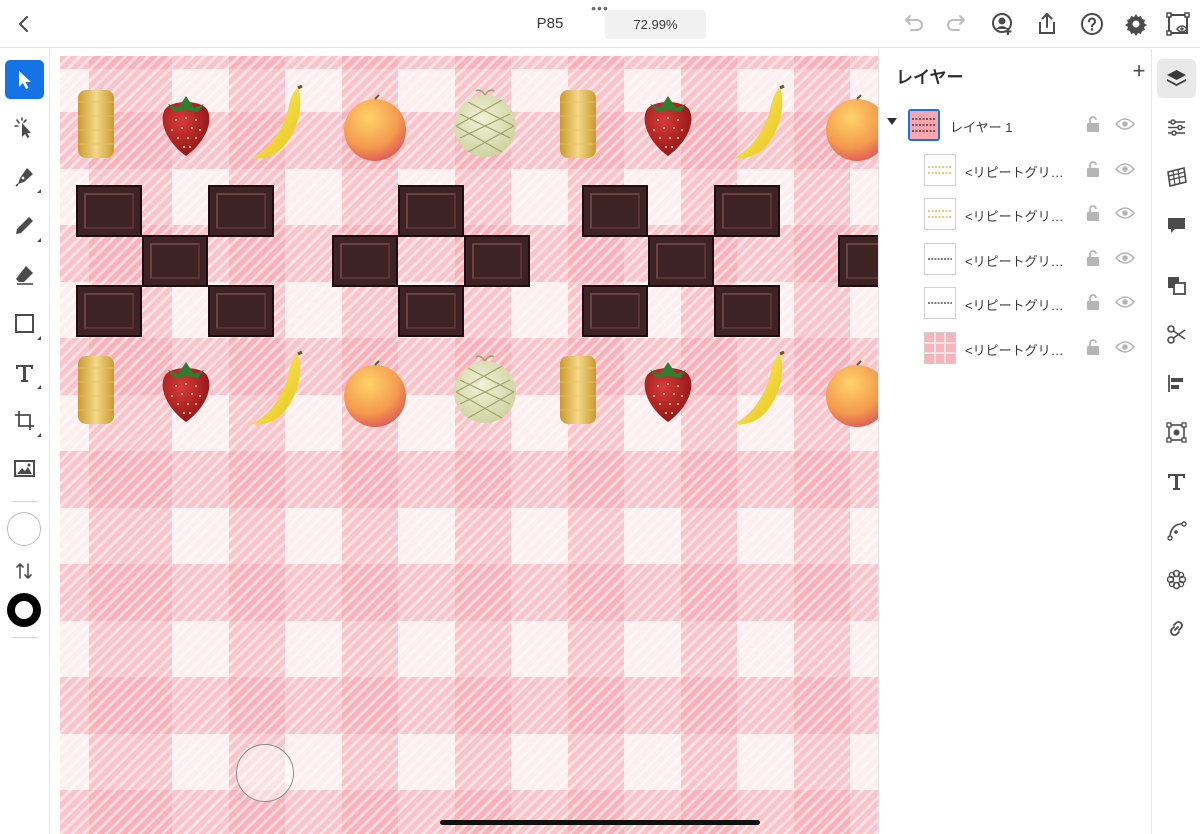 The height and width of the screenshot is (834, 1200). I want to click on layers-panel-button, so click(1176, 78).